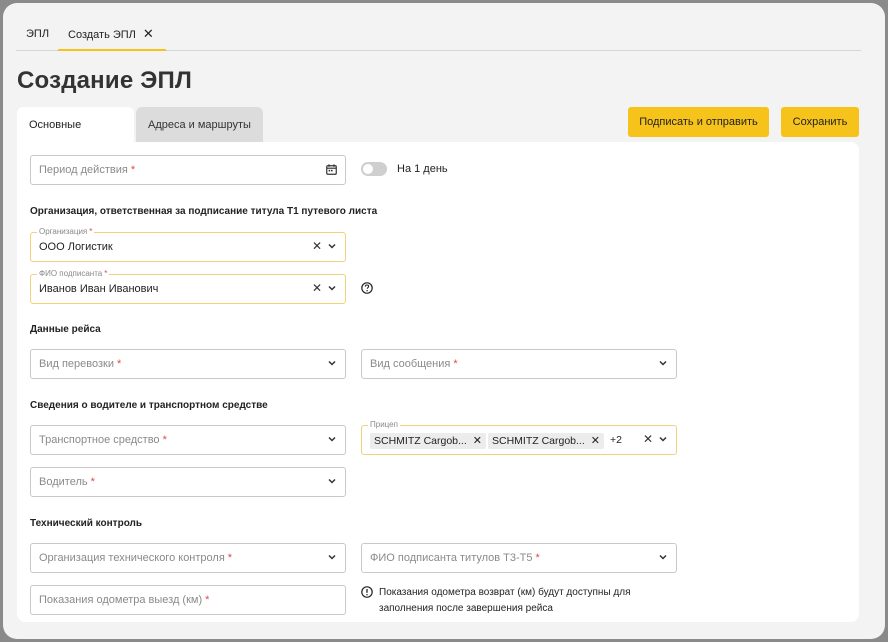 This screenshot has width=888, height=642. Describe the element at coordinates (317, 246) in the screenshot. I see `clear-organization-icon: ✕` at that location.